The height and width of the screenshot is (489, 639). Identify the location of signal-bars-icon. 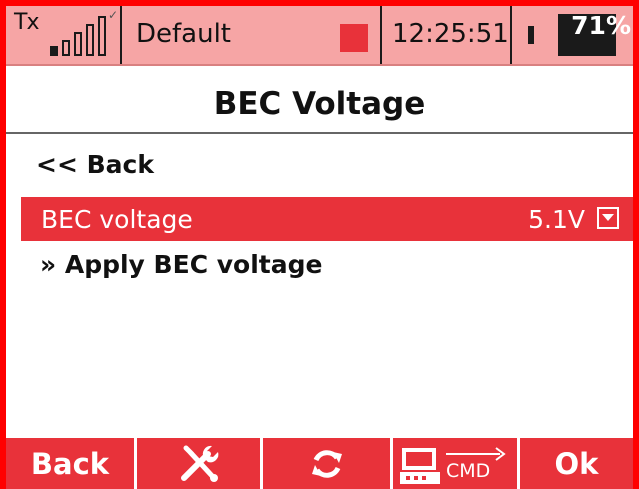
(83, 36).